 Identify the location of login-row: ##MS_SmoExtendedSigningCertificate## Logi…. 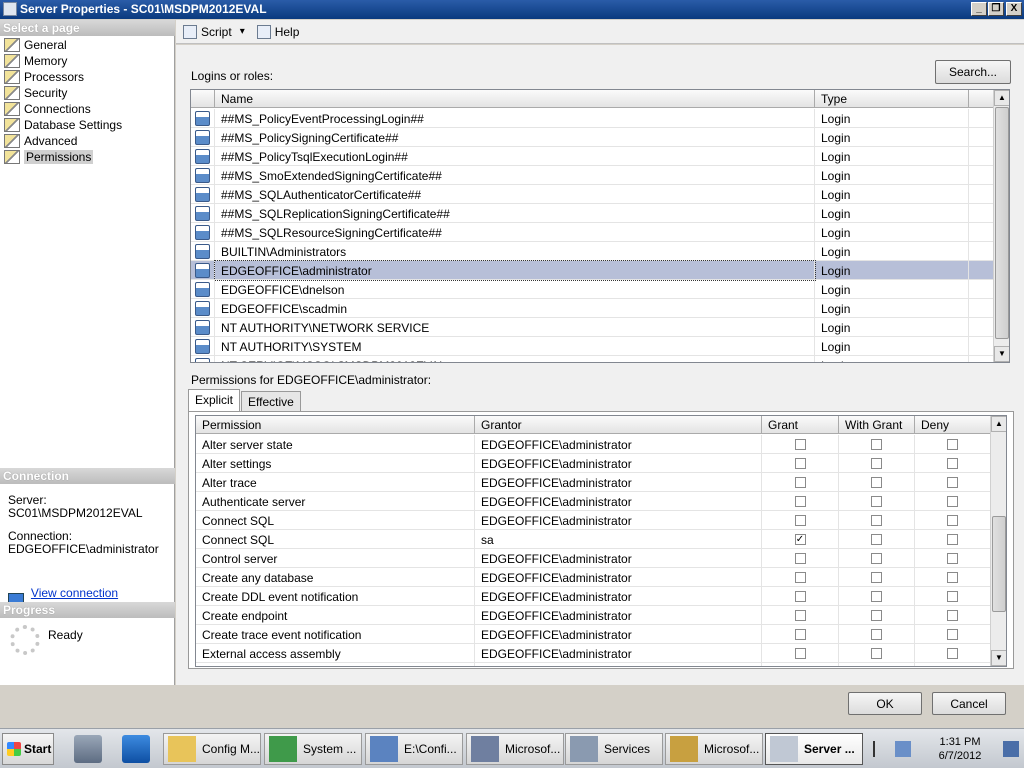
(592, 175).